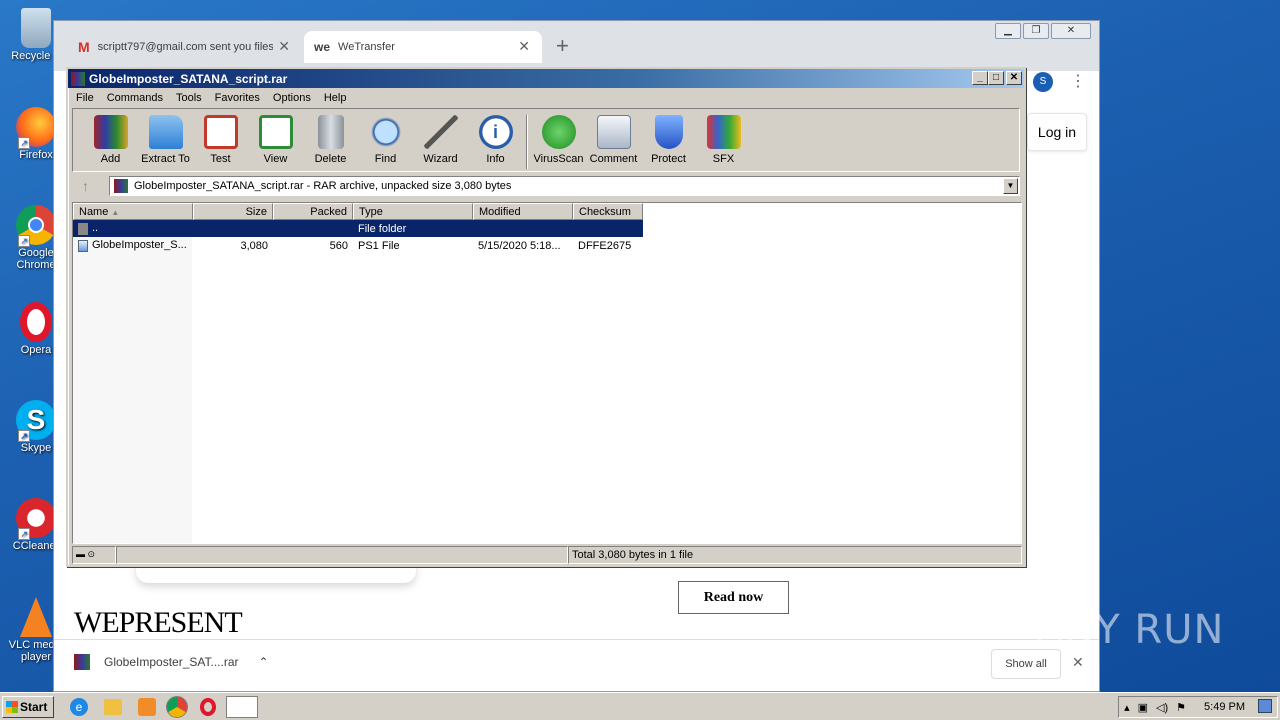 This screenshot has width=1280, height=720. What do you see at coordinates (413, 211) in the screenshot?
I see `column-type: Type` at bounding box center [413, 211].